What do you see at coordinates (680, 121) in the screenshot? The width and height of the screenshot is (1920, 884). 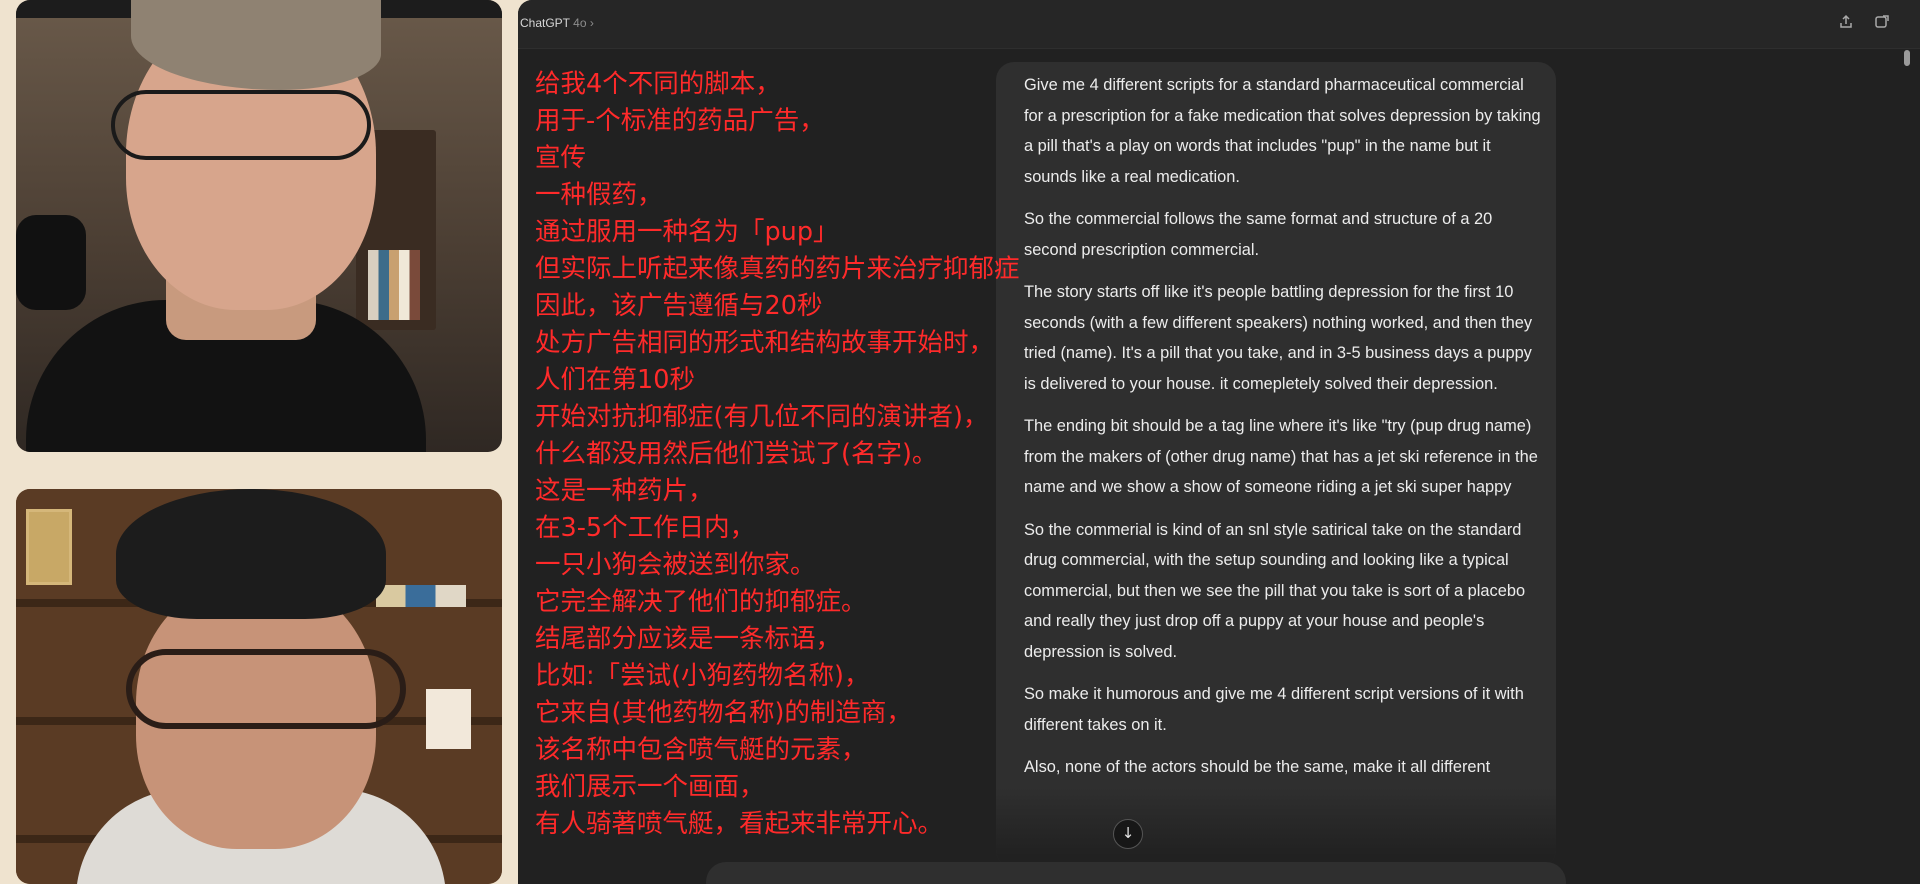 I see `subtitle-line: 用于-个标准的药品广告，` at bounding box center [680, 121].